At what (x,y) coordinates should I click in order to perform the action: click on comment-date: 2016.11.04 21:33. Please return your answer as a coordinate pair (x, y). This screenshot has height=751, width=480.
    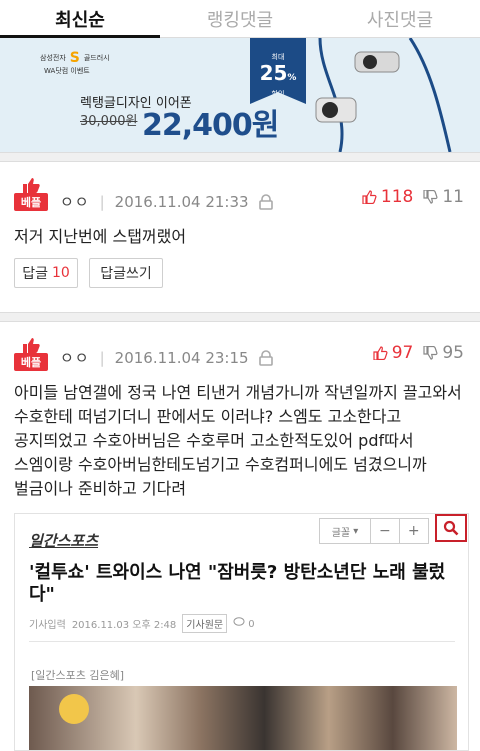
    Looking at the image, I should click on (181, 201).